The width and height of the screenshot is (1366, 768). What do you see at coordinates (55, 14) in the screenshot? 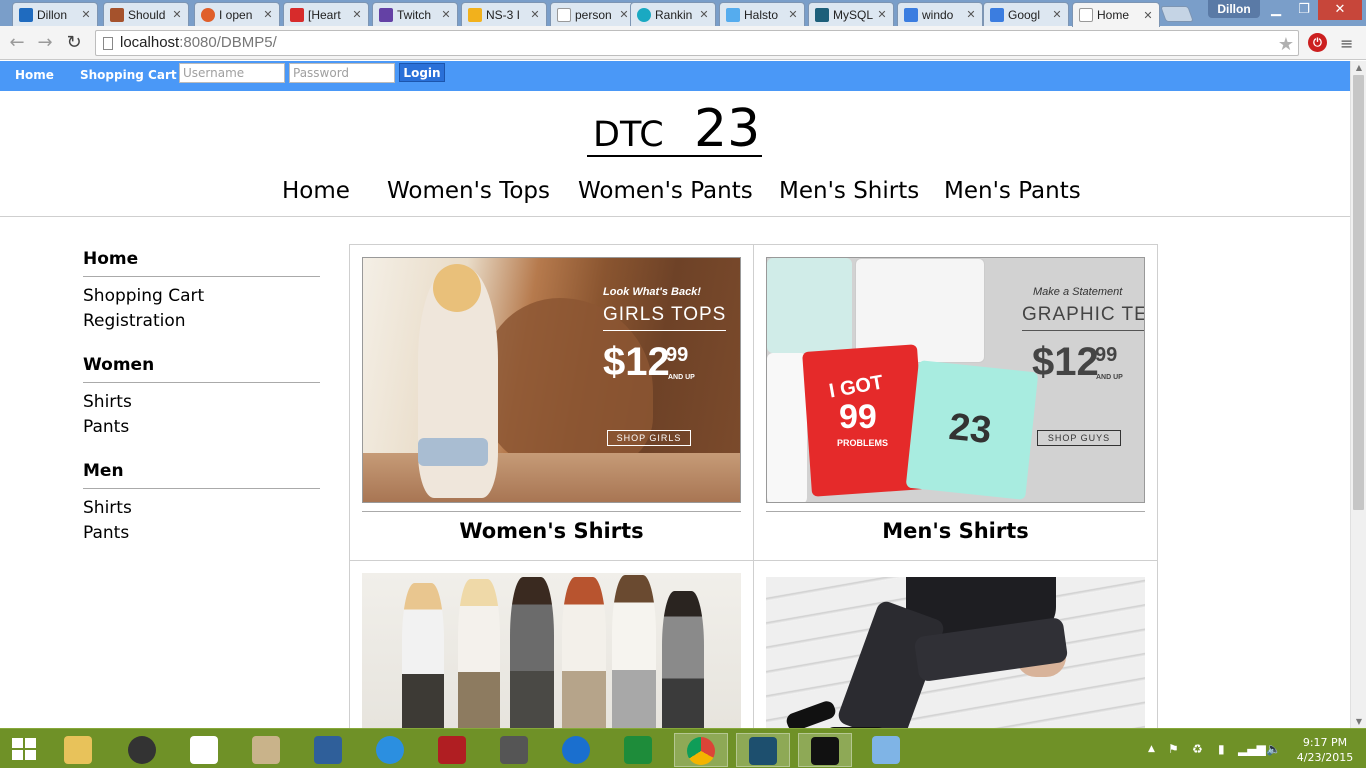
I see `browser-tab: Dillon ✕` at bounding box center [55, 14].